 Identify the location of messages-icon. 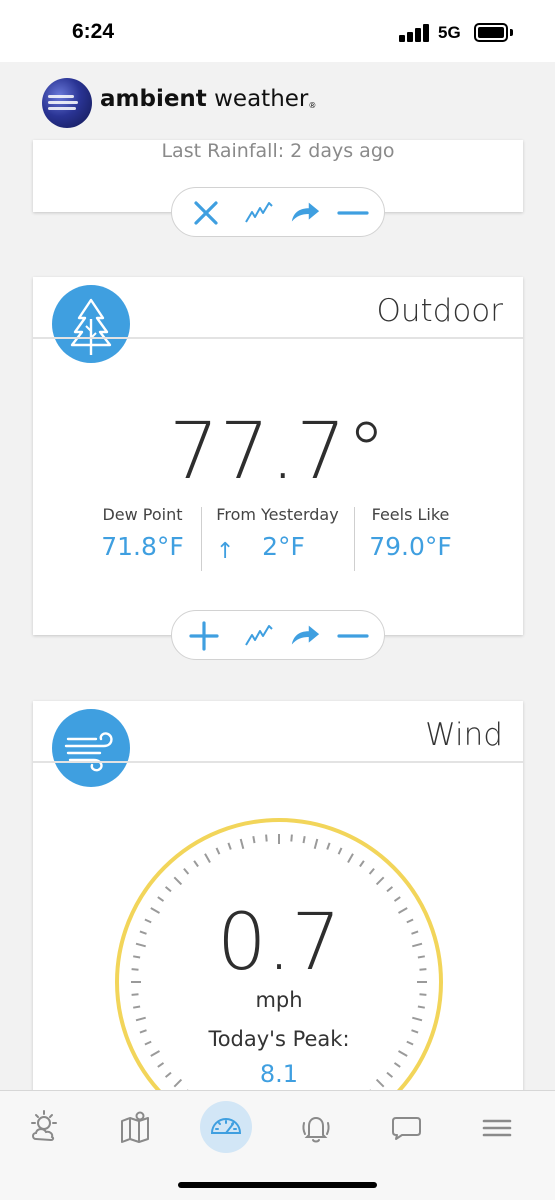
(406, 1128).